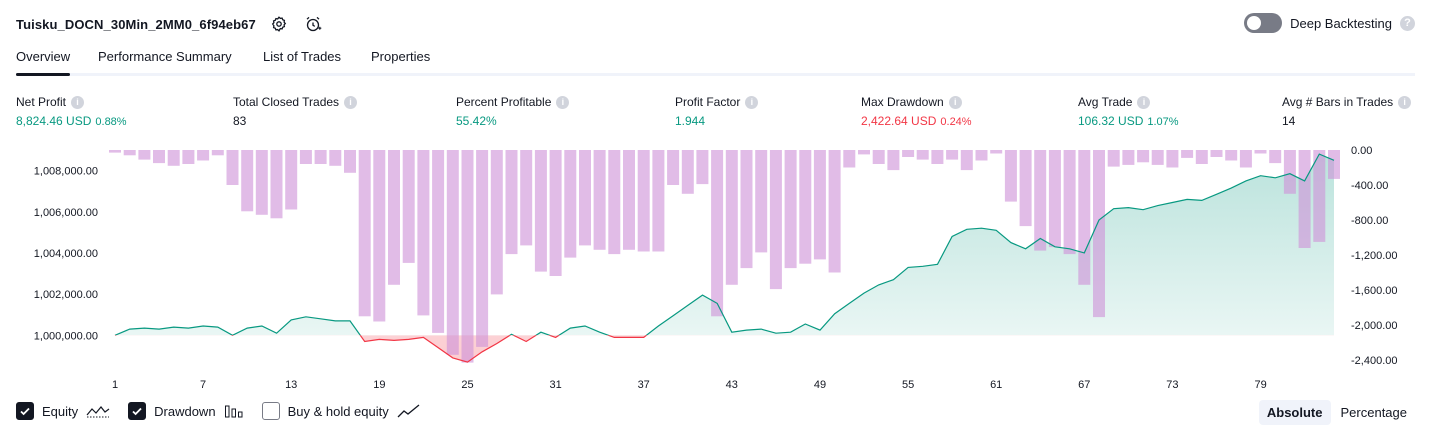  I want to click on metric-total-closed-trades: Total Closed Trades i 83, so click(295, 111).